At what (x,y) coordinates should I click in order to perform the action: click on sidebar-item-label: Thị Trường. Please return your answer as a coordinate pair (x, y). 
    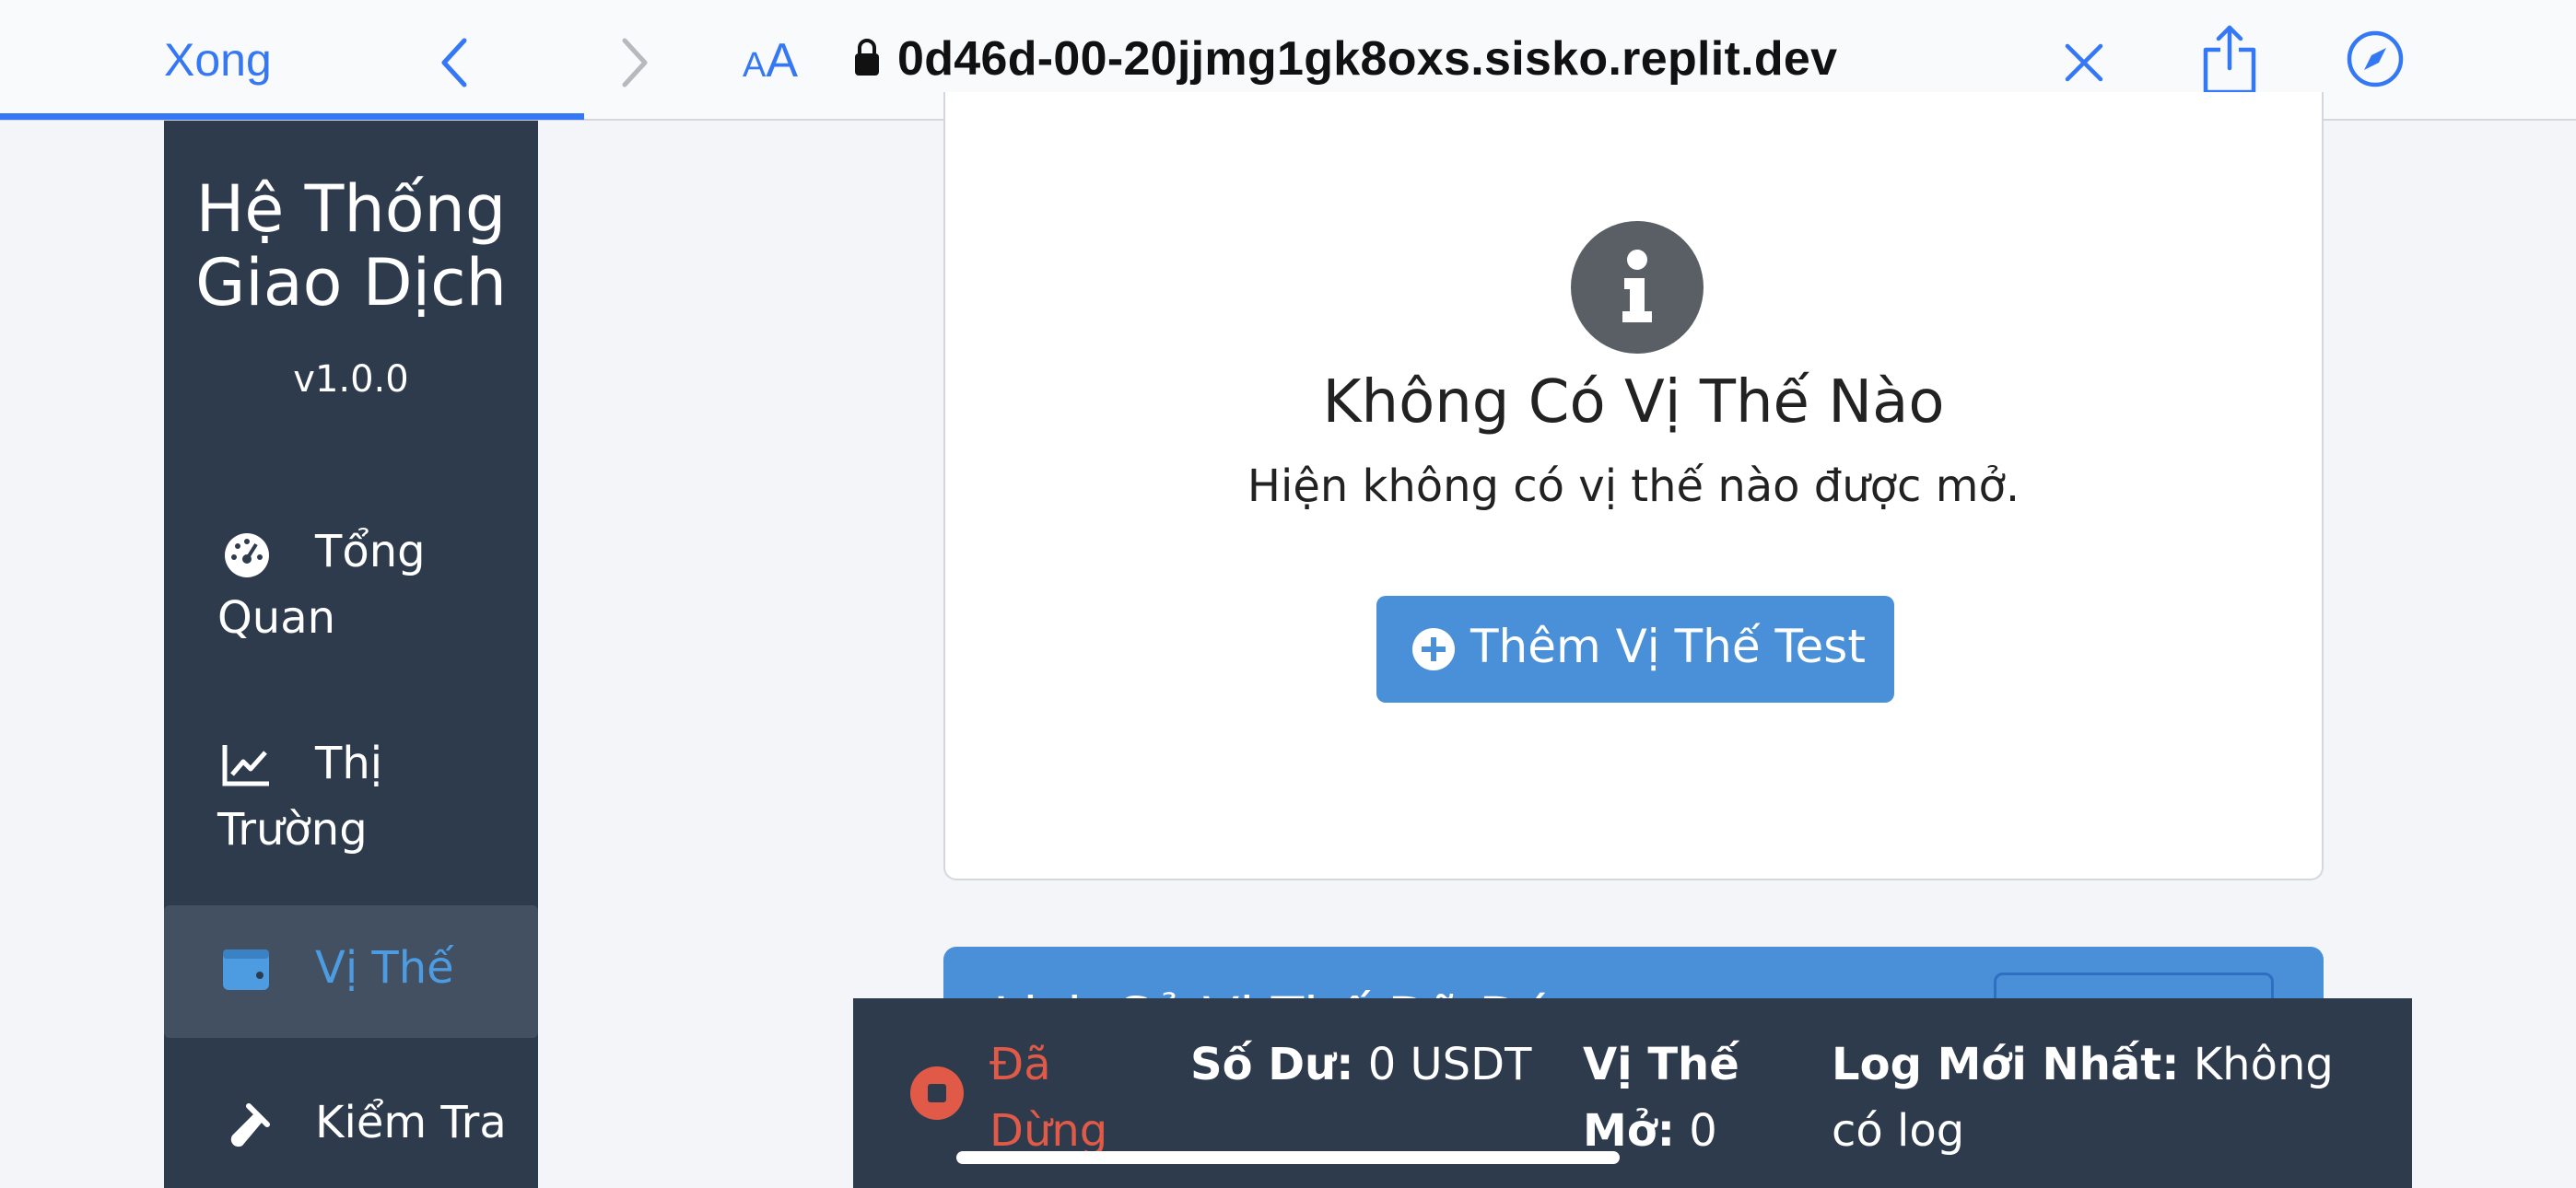
    Looking at the image, I should click on (300, 797).